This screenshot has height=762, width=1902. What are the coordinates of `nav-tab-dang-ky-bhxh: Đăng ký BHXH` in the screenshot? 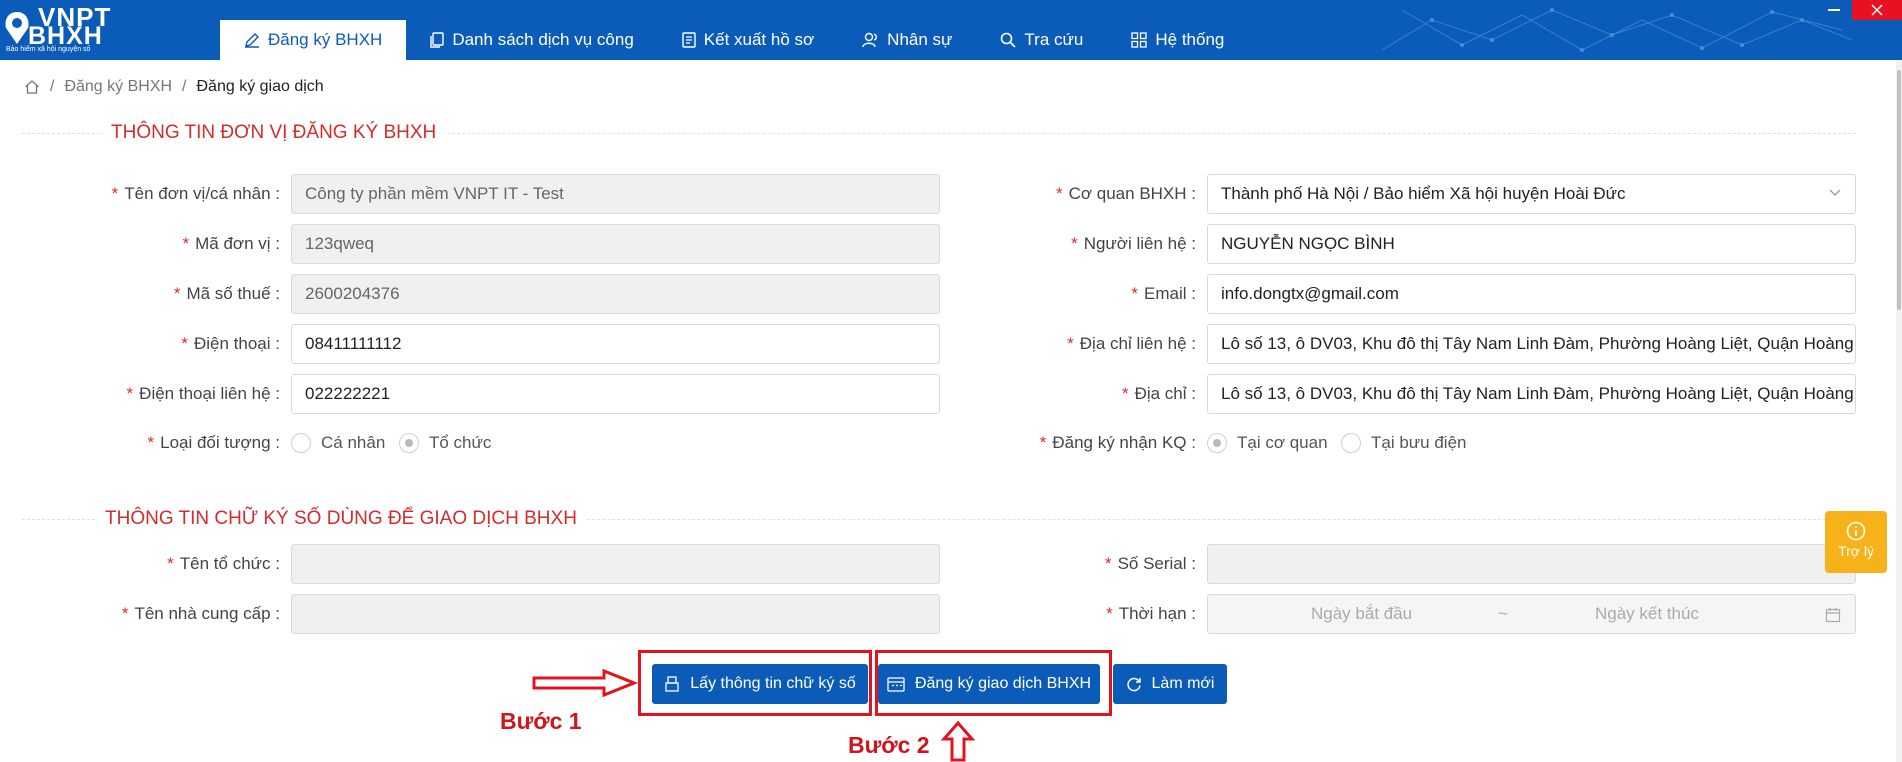 It's located at (313, 40).